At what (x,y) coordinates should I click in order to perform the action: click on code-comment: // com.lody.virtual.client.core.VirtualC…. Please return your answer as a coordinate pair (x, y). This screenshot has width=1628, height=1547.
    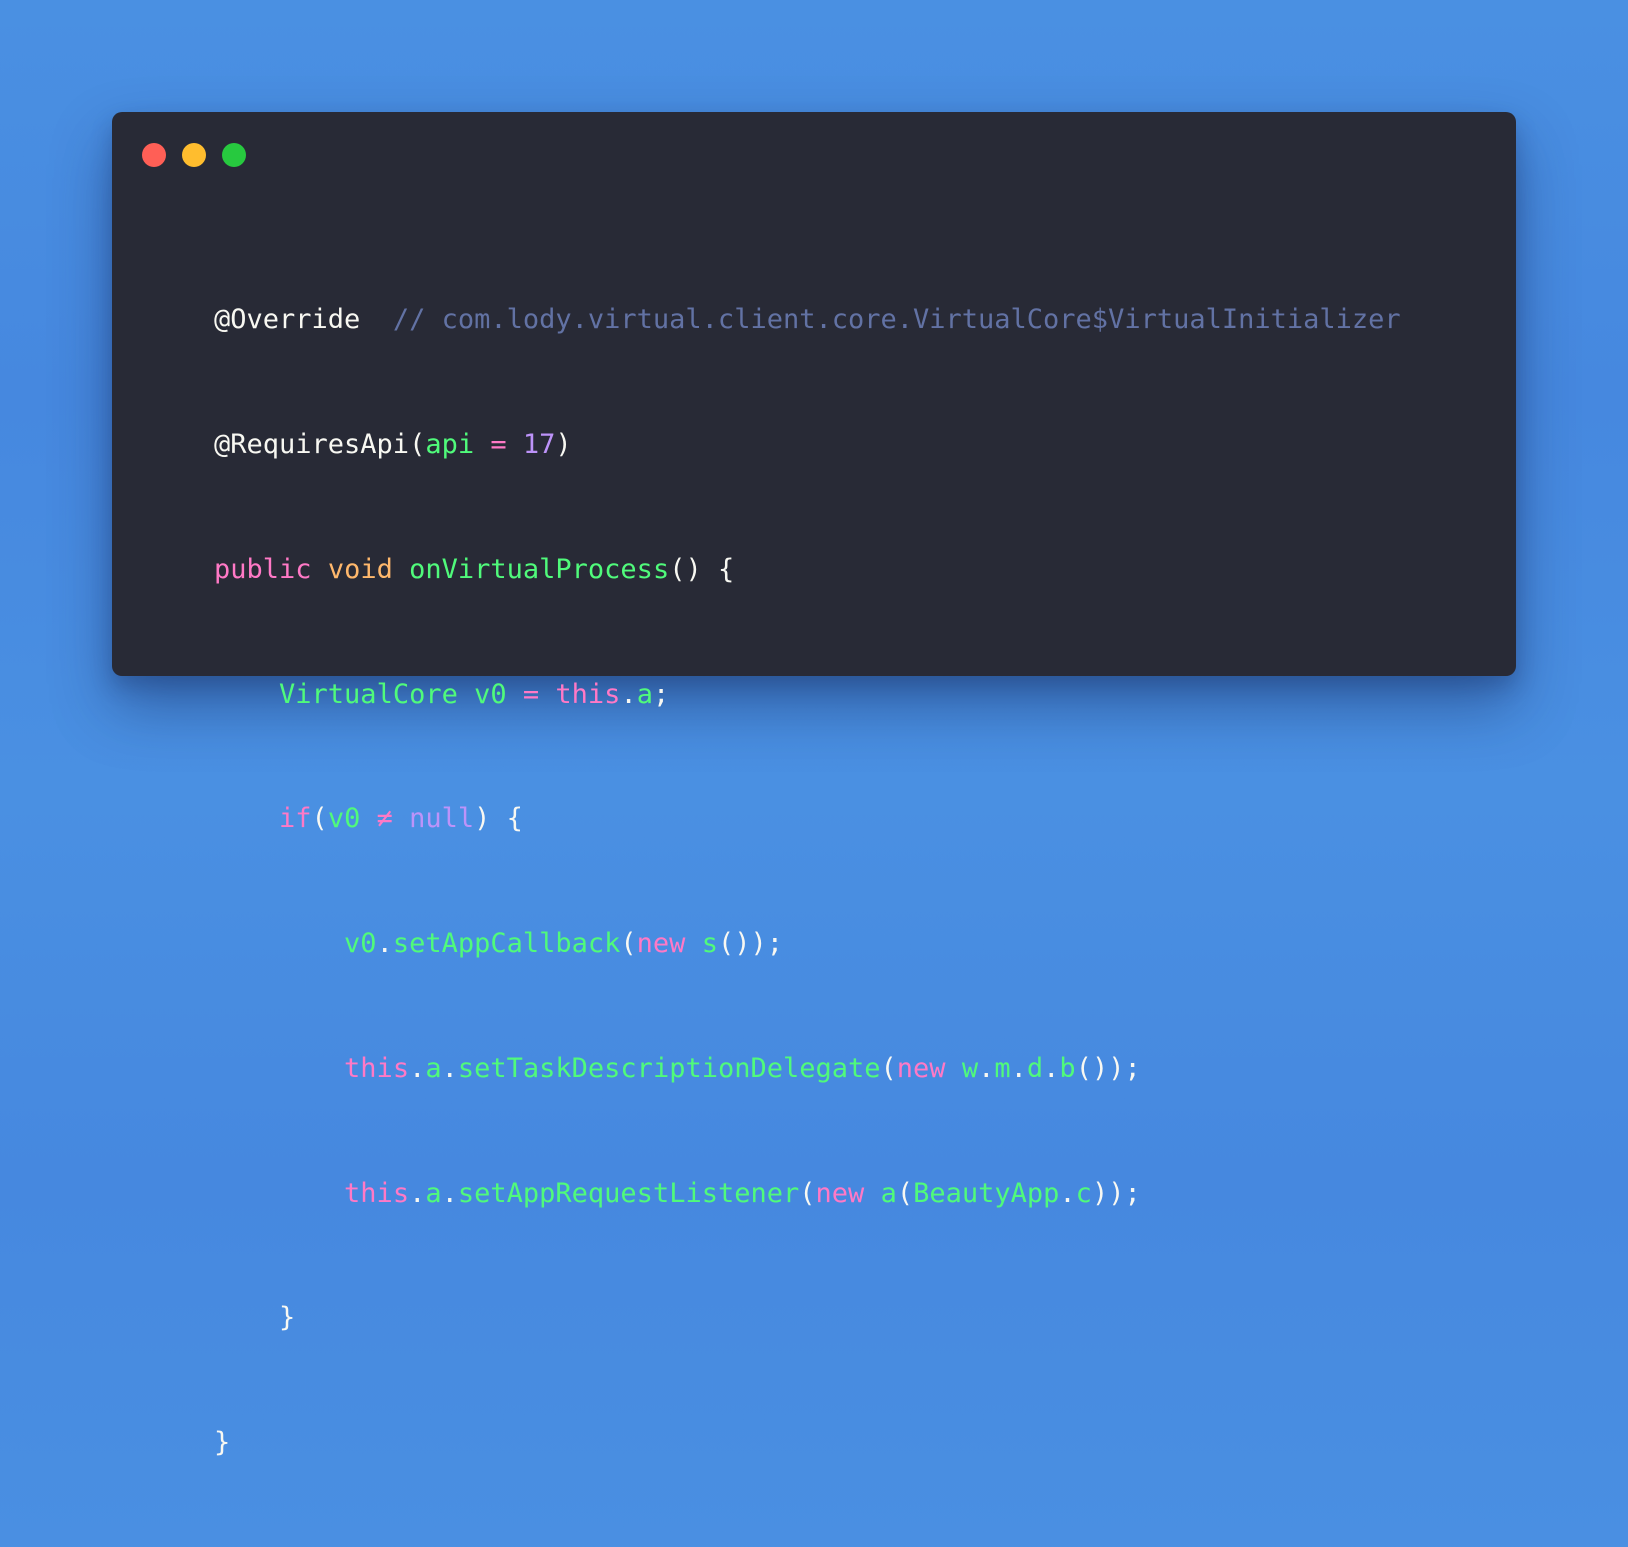
    Looking at the image, I should click on (896, 320).